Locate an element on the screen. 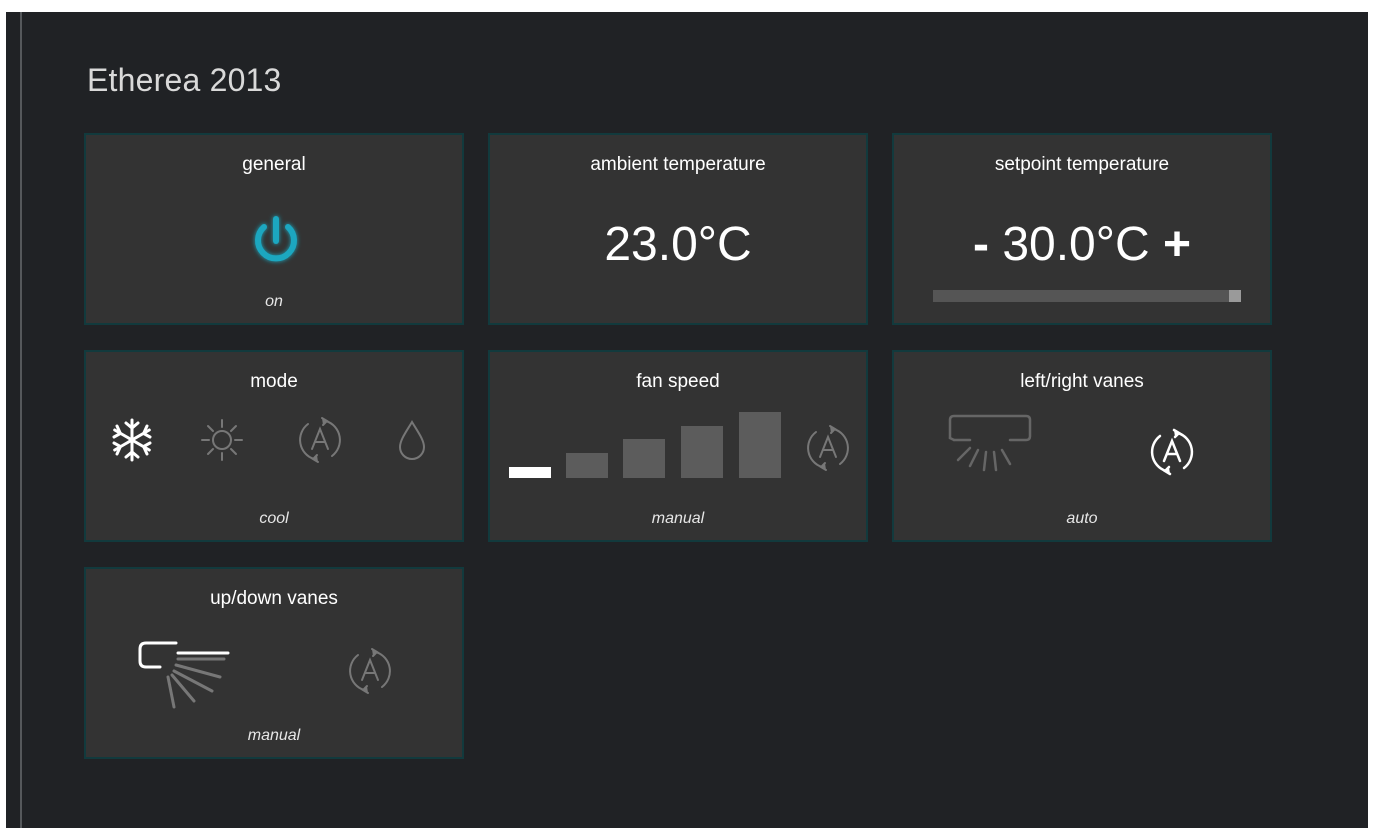 This screenshot has height=828, width=1375. decrease-setpoint-button: - is located at coordinates (981, 245).